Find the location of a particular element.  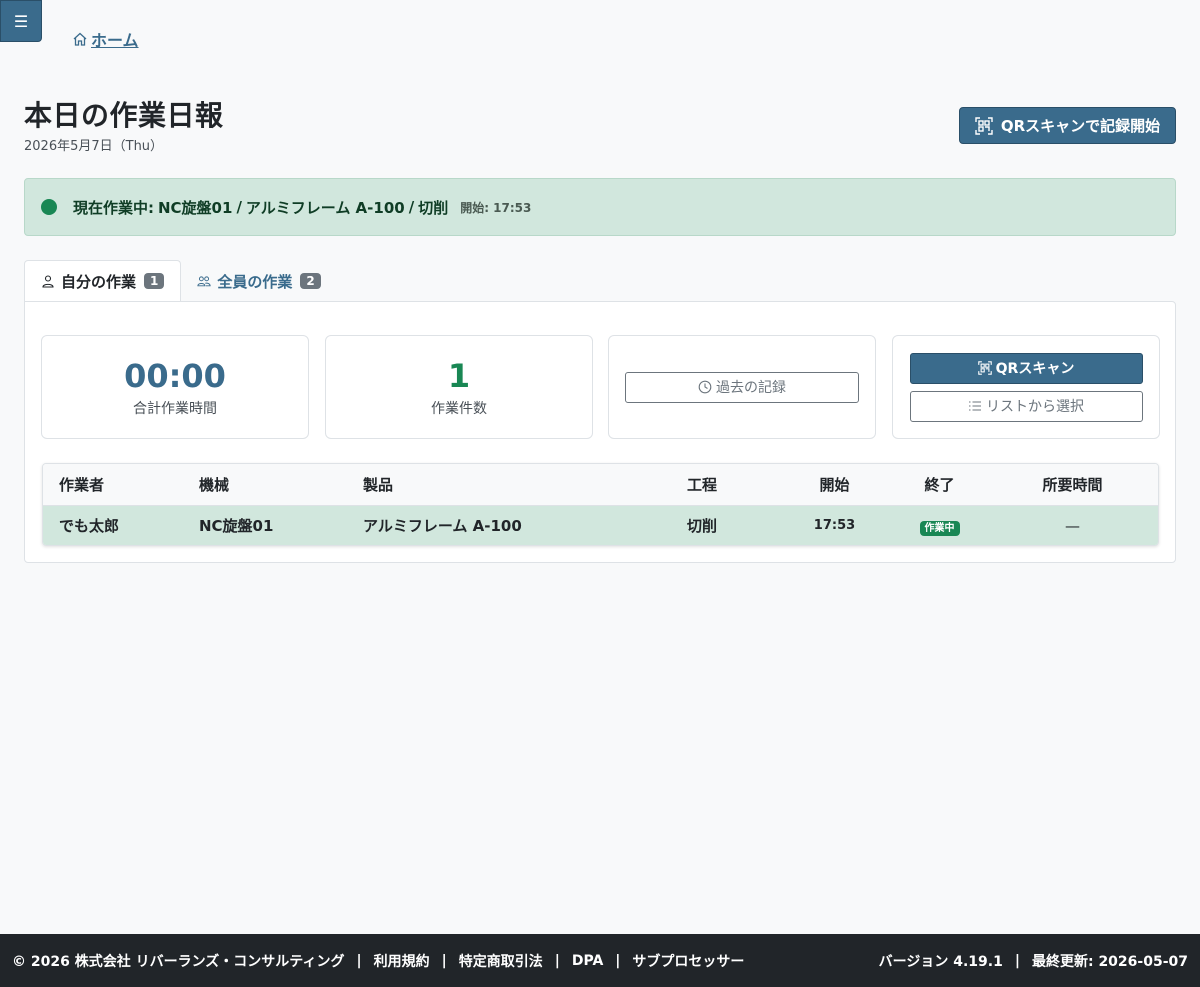

current-work-product: アルミフレーム A-100 is located at coordinates (325, 207).